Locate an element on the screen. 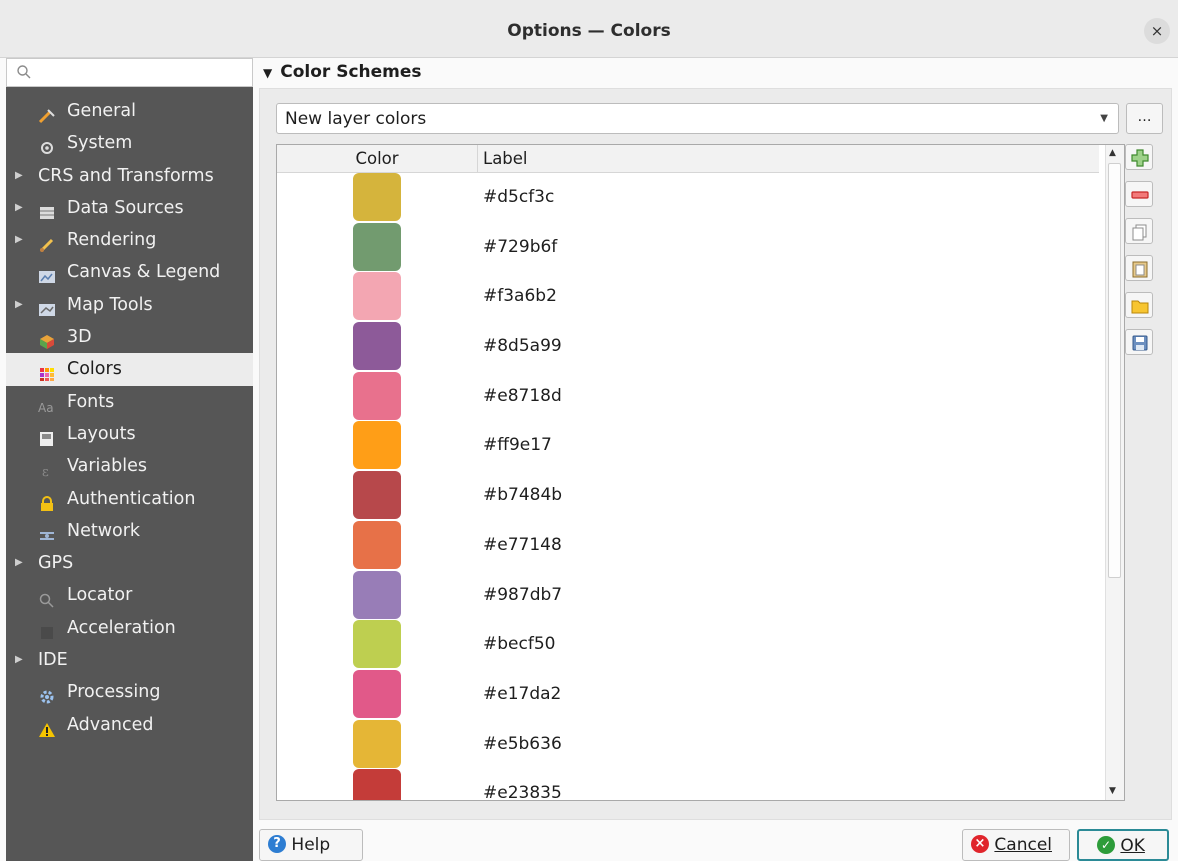  table-row: #729b6f is located at coordinates (688, 247).